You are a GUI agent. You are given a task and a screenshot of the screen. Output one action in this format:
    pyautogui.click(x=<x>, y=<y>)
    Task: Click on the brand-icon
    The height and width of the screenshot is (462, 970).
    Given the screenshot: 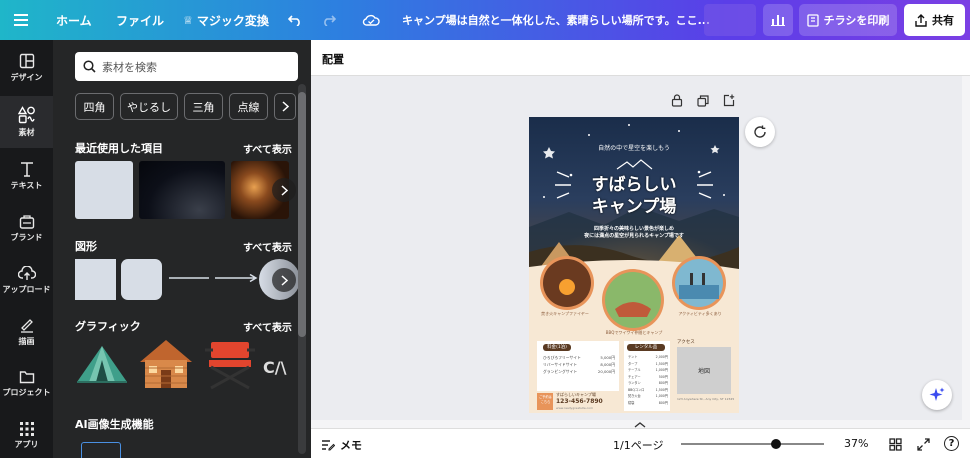 What is the action you would take?
    pyautogui.click(x=26, y=221)
    